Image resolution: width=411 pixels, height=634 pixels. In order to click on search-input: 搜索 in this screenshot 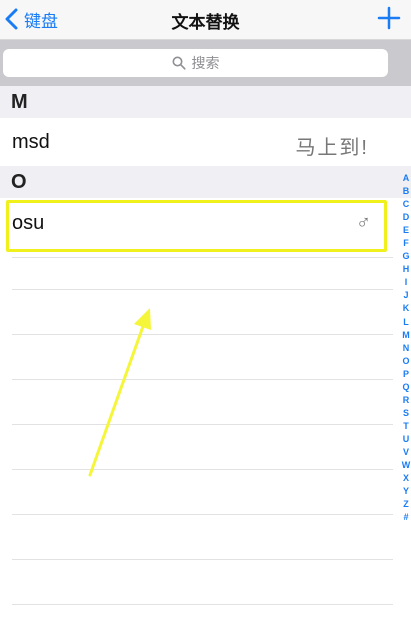, I will do `click(195, 63)`.